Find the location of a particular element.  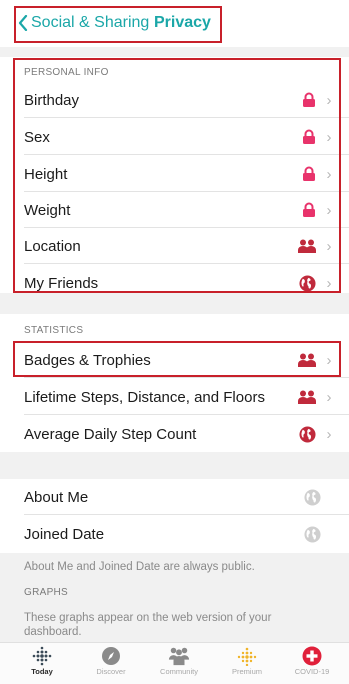

tab-label: COVID-19 is located at coordinates (312, 671).